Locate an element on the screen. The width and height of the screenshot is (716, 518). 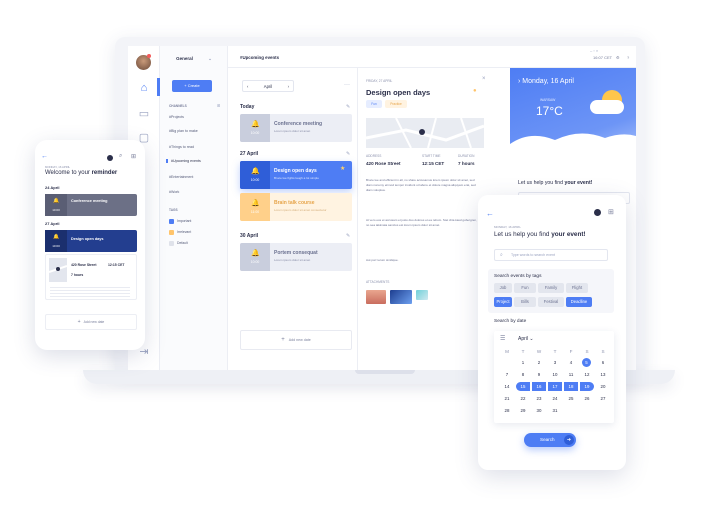
weekday-label: T is located at coordinates (523, 351).